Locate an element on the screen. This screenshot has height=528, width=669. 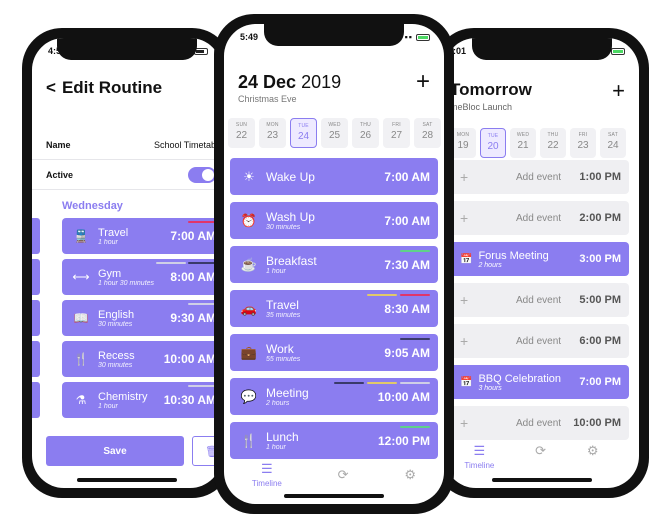
timeline-event-card: 🍴 Lunch 1 hour 12:00 PM is located at coordinates (334, 440).